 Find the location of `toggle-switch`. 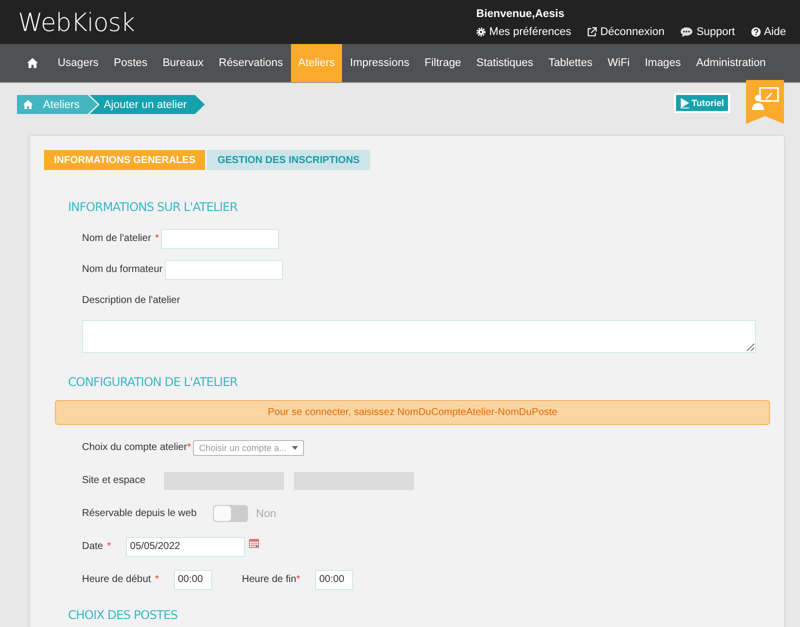

toggle-switch is located at coordinates (230, 513).